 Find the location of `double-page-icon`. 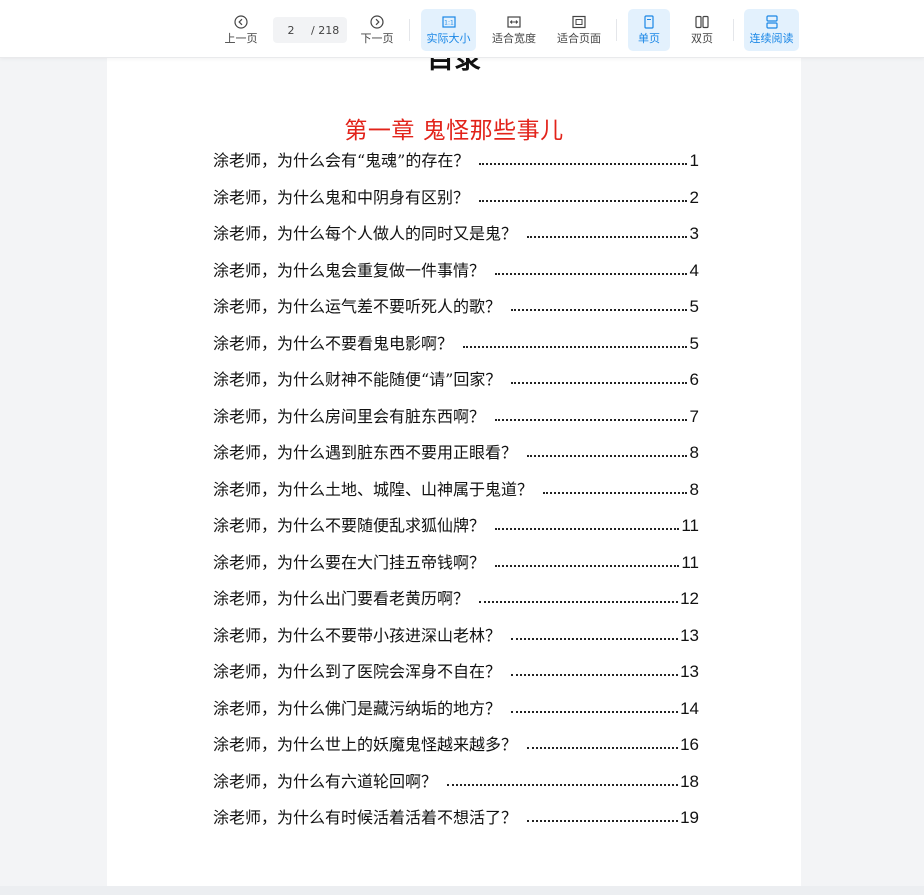

double-page-icon is located at coordinates (702, 22).